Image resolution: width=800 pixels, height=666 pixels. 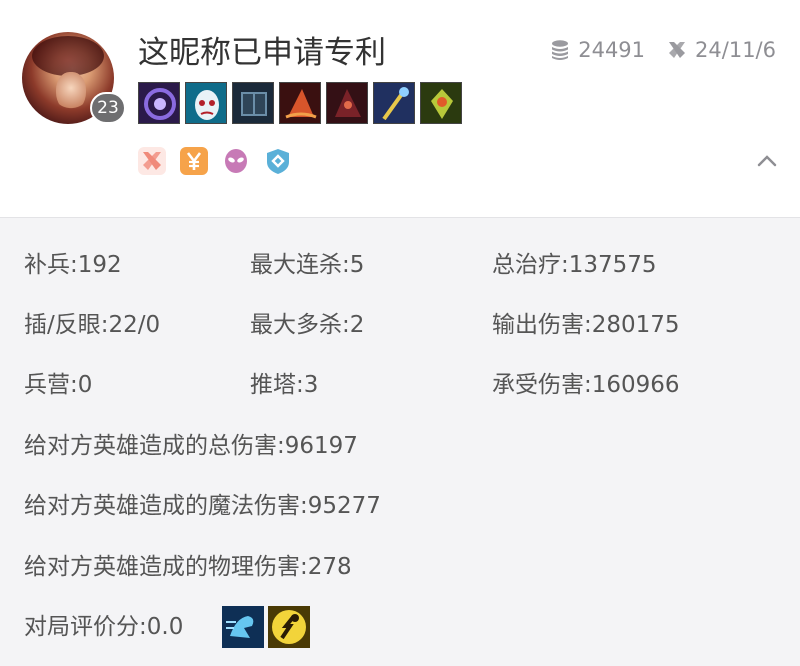 What do you see at coordinates (215, 161) in the screenshot?
I see `honor-tags` at bounding box center [215, 161].